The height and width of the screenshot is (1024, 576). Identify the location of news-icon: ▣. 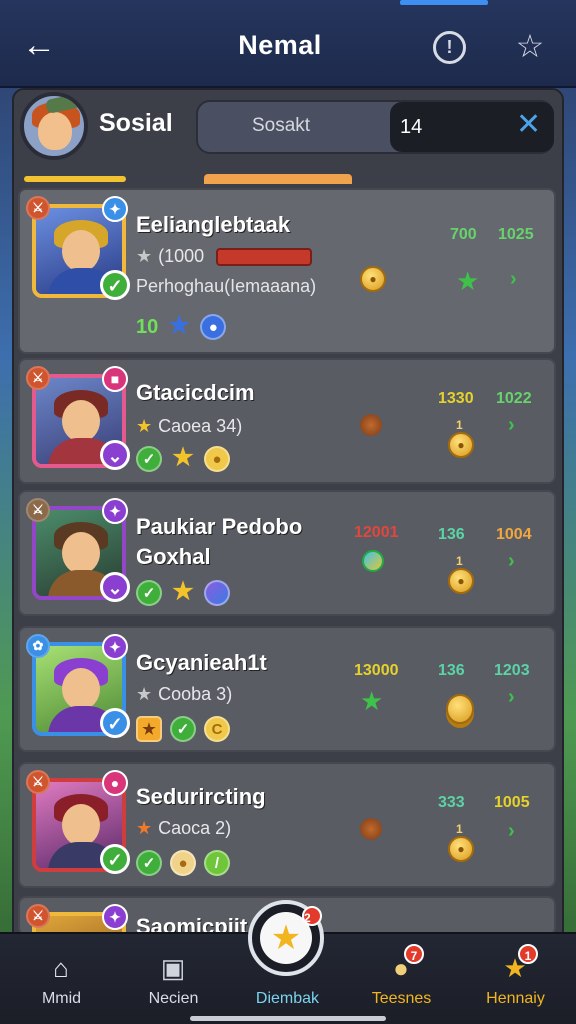
(173, 968).